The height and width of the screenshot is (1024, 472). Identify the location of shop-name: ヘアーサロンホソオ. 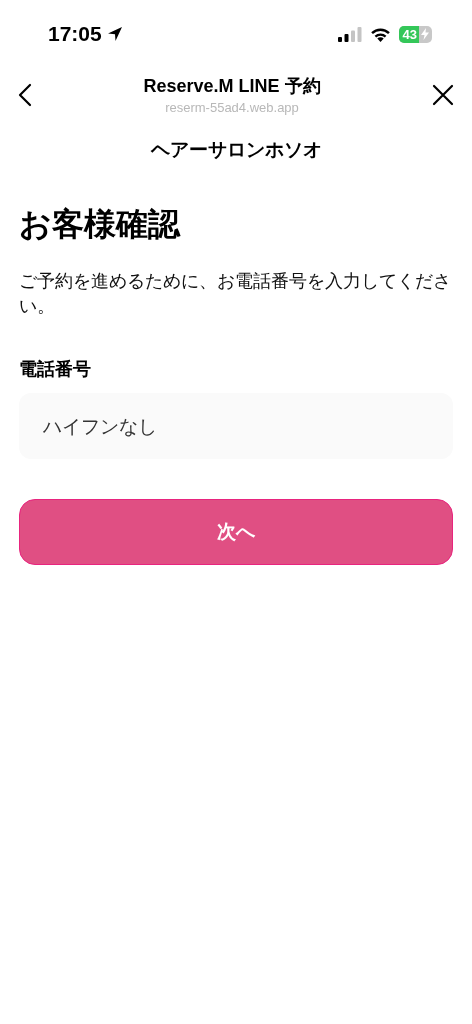
(236, 149).